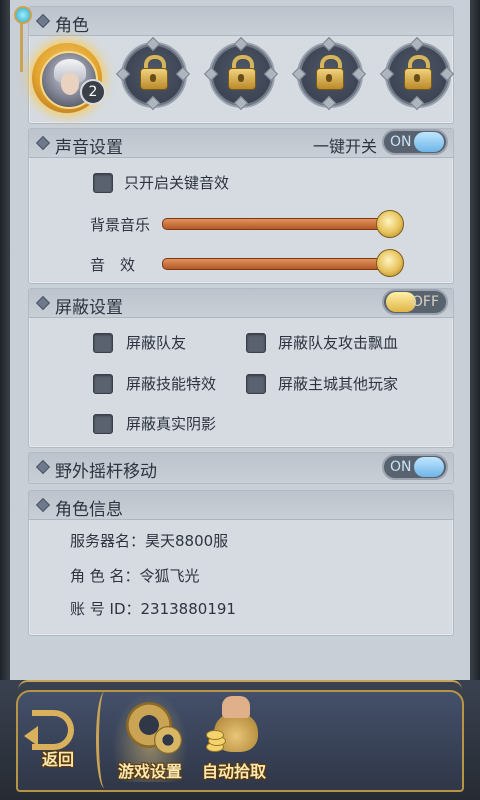 The height and width of the screenshot is (800, 480). I want to click on section-title: 角色, so click(72, 26).